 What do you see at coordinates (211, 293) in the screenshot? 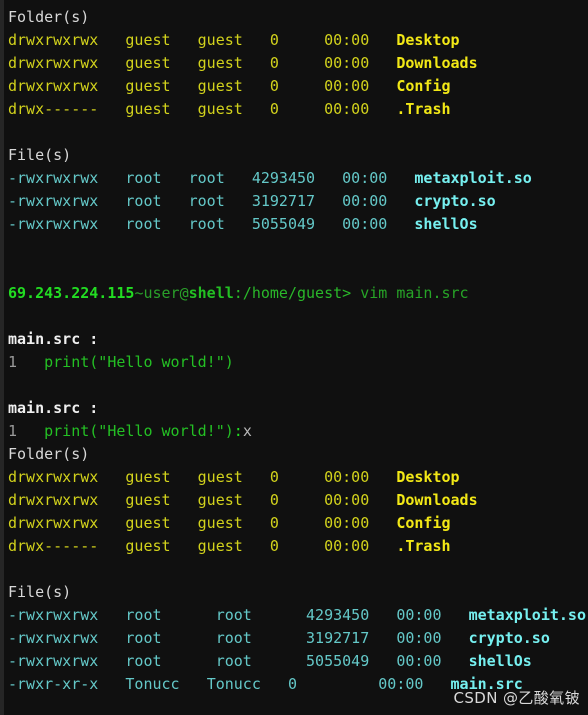
I see `prompt-host: shell` at bounding box center [211, 293].